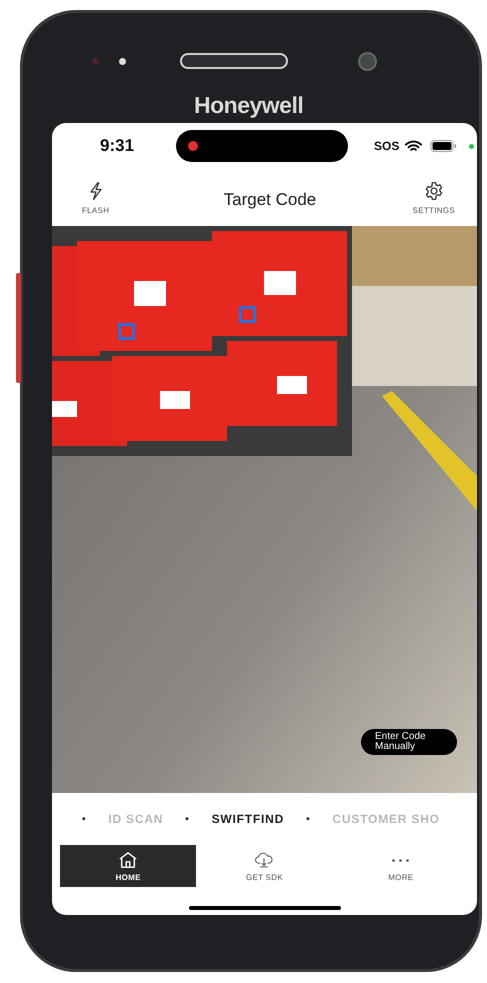 The width and height of the screenshot is (487, 983). I want to click on battery-icon, so click(444, 146).